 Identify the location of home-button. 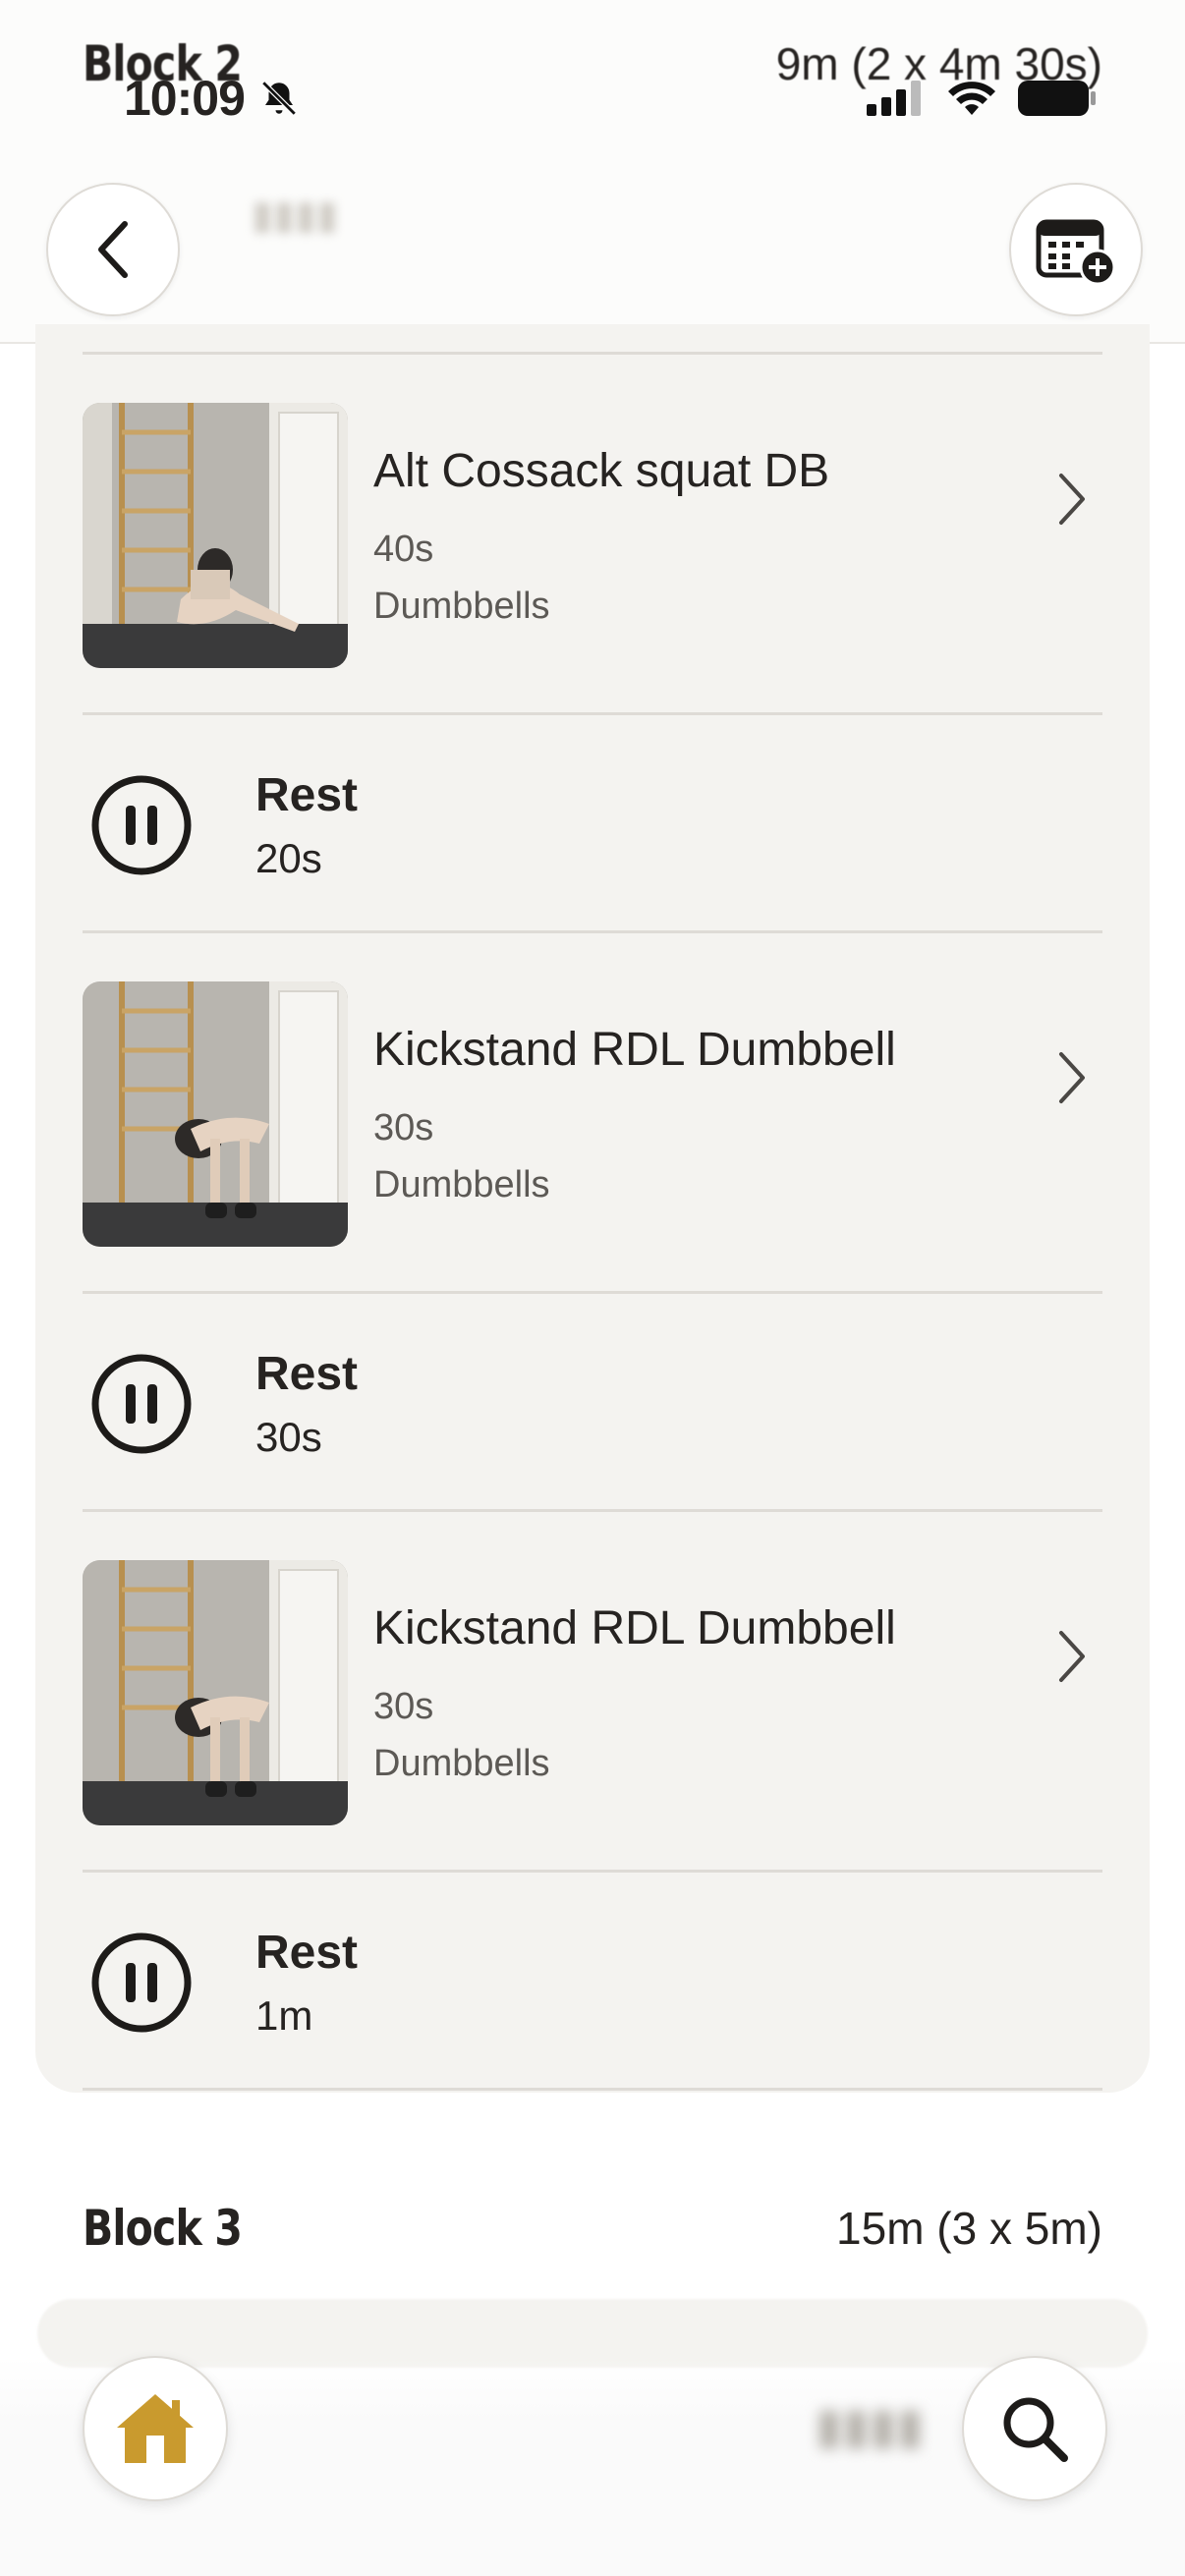
(155, 2428).